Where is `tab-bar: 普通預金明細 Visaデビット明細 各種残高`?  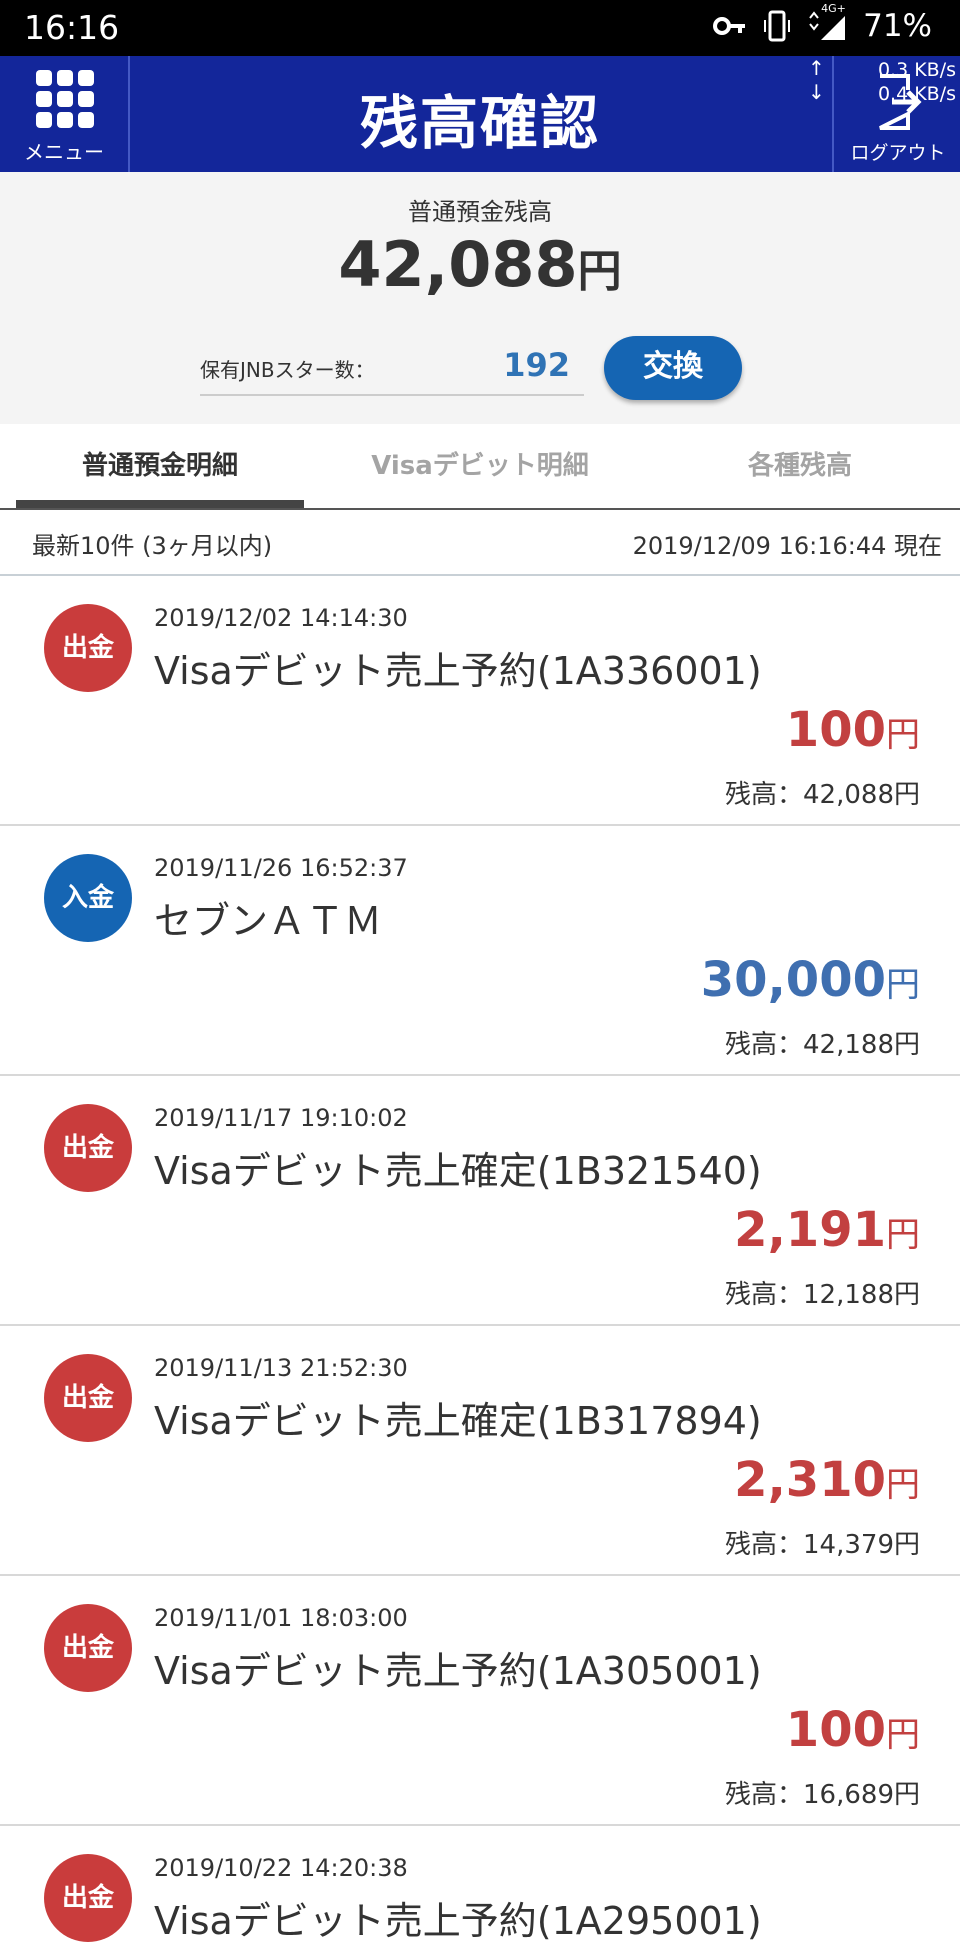
tab-bar: 普通預金明細 Visaデビット明細 各種残高 is located at coordinates (480, 467).